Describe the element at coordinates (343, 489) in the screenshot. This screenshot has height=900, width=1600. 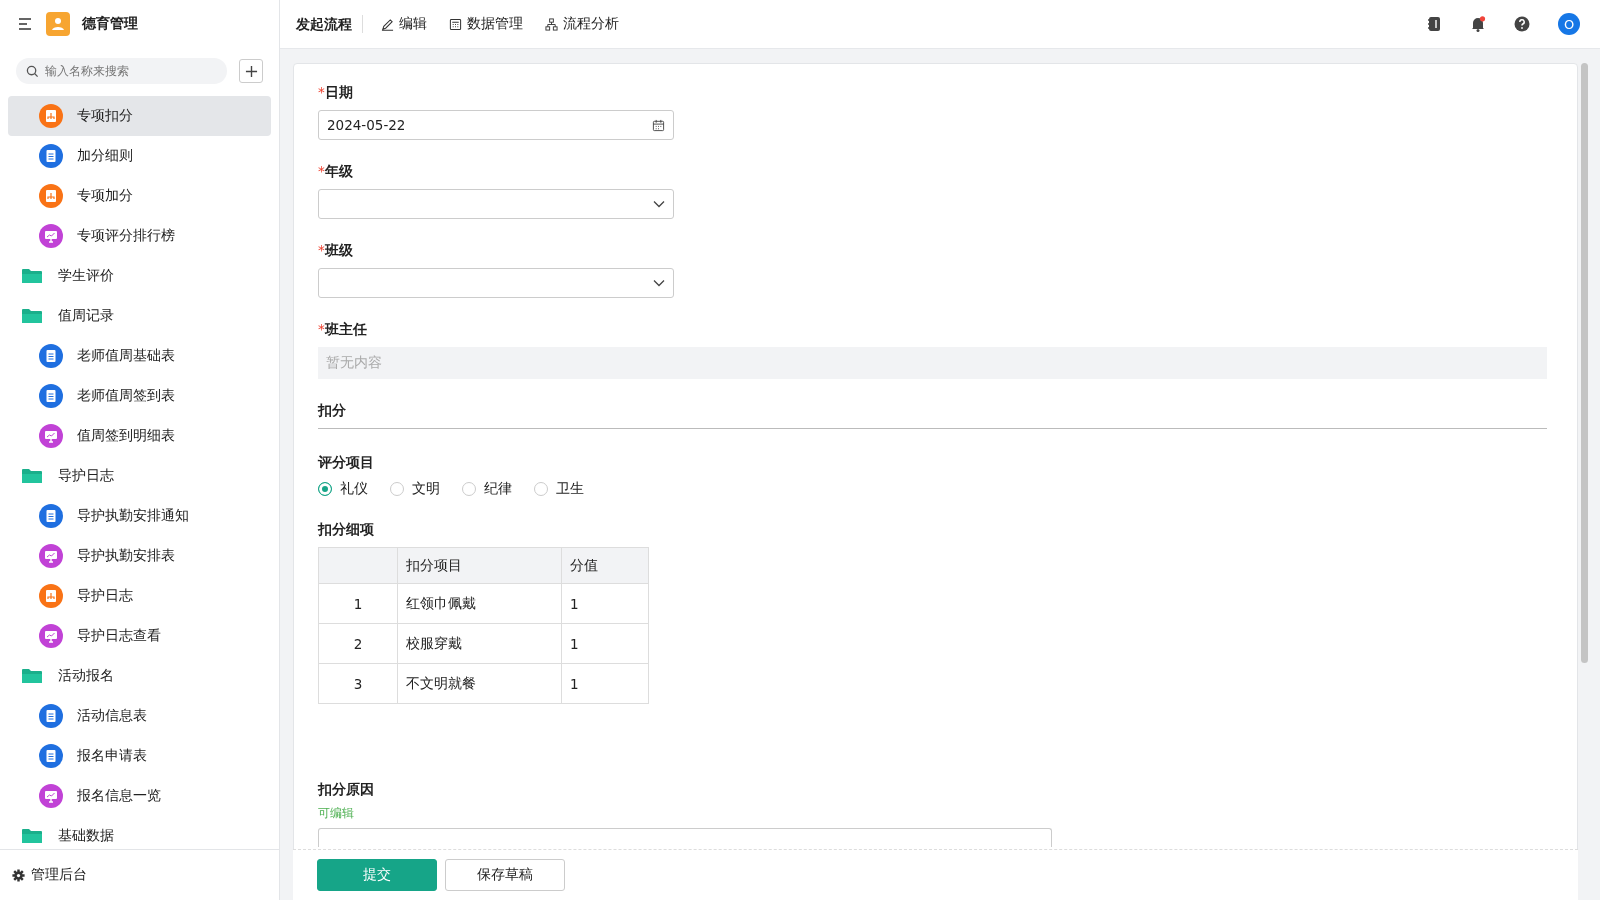
I see `radio-option: 礼仪` at that location.